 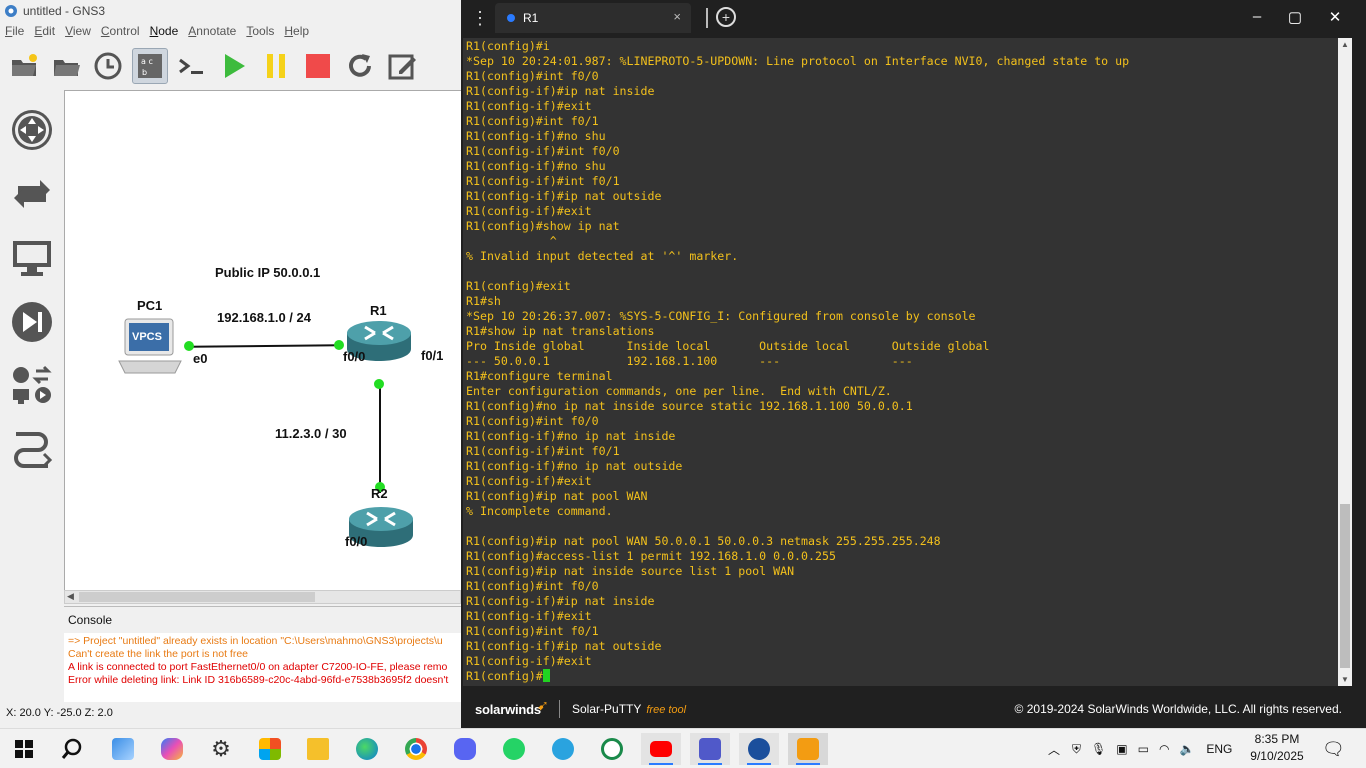 I want to click on public-ip-note: Public IP 50.0.0.1, so click(x=267, y=272).